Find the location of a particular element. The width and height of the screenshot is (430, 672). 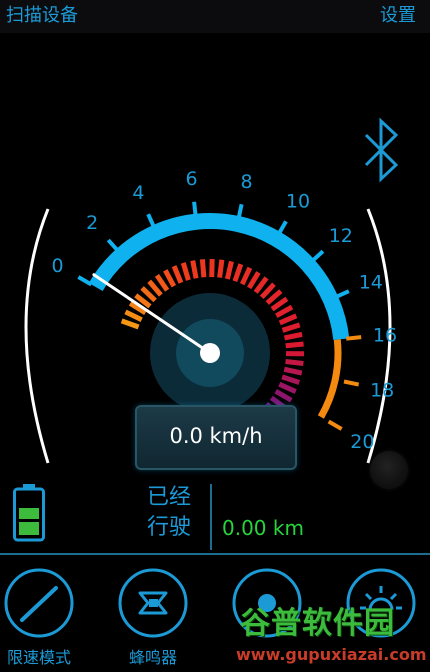

horn-icon is located at coordinates (153, 603).